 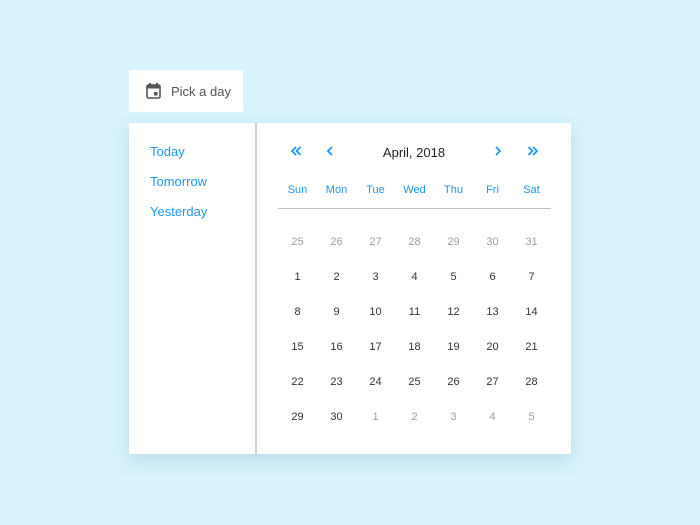 What do you see at coordinates (453, 351) in the screenshot?
I see `day-cell: 19` at bounding box center [453, 351].